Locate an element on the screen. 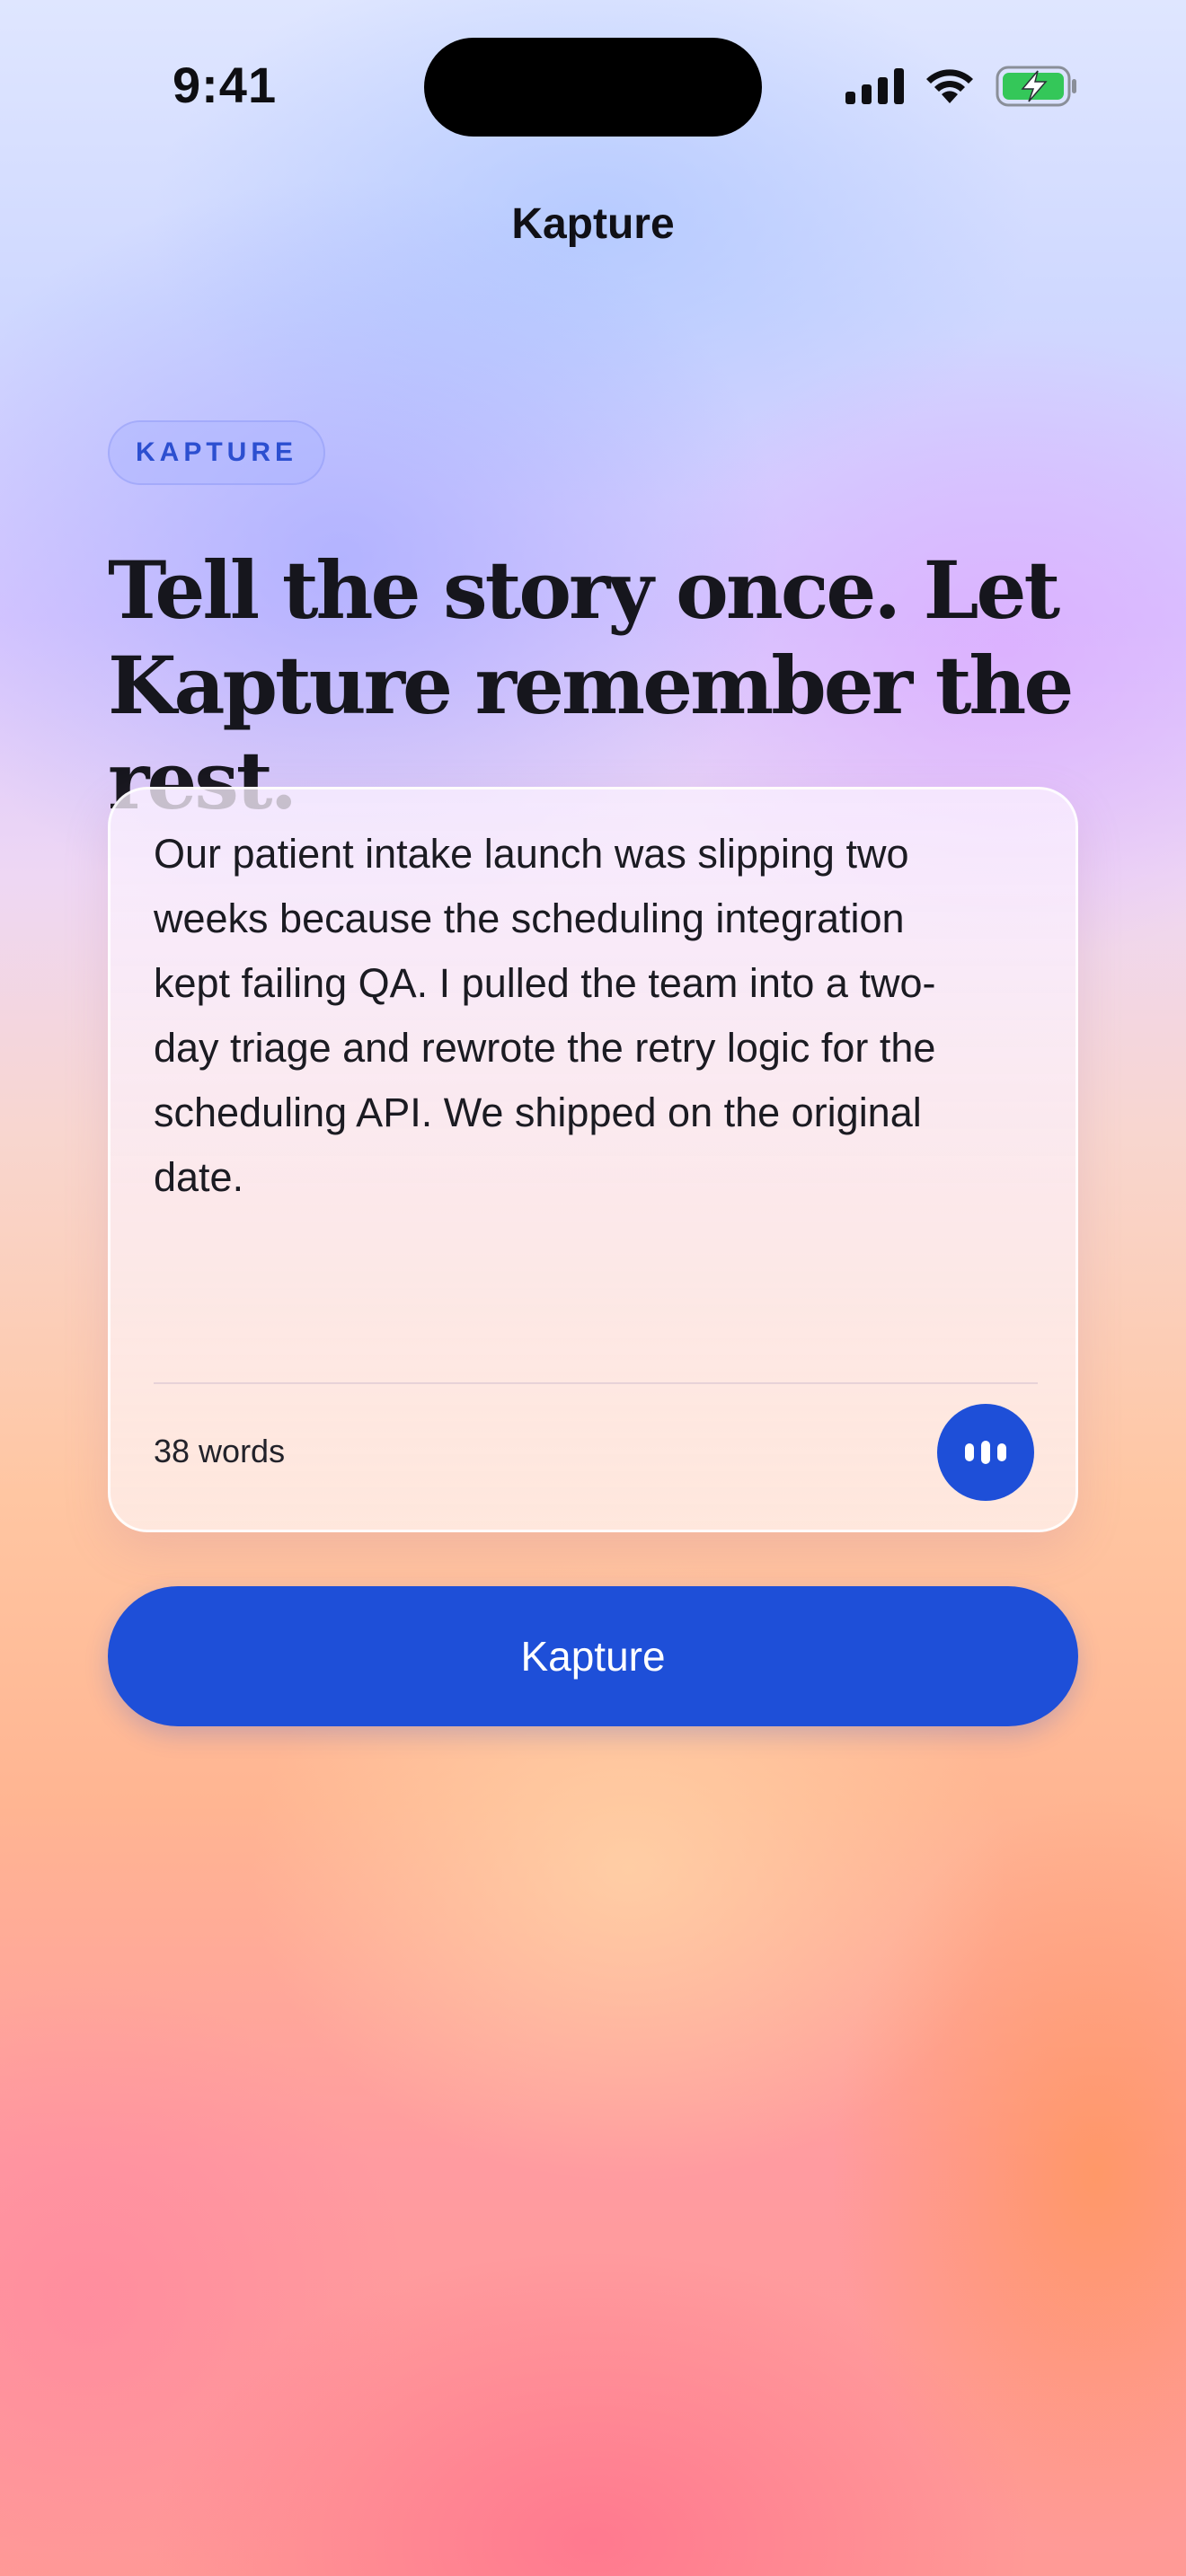 The width and height of the screenshot is (1186, 2576). voice-input-button is located at coordinates (985, 1452).